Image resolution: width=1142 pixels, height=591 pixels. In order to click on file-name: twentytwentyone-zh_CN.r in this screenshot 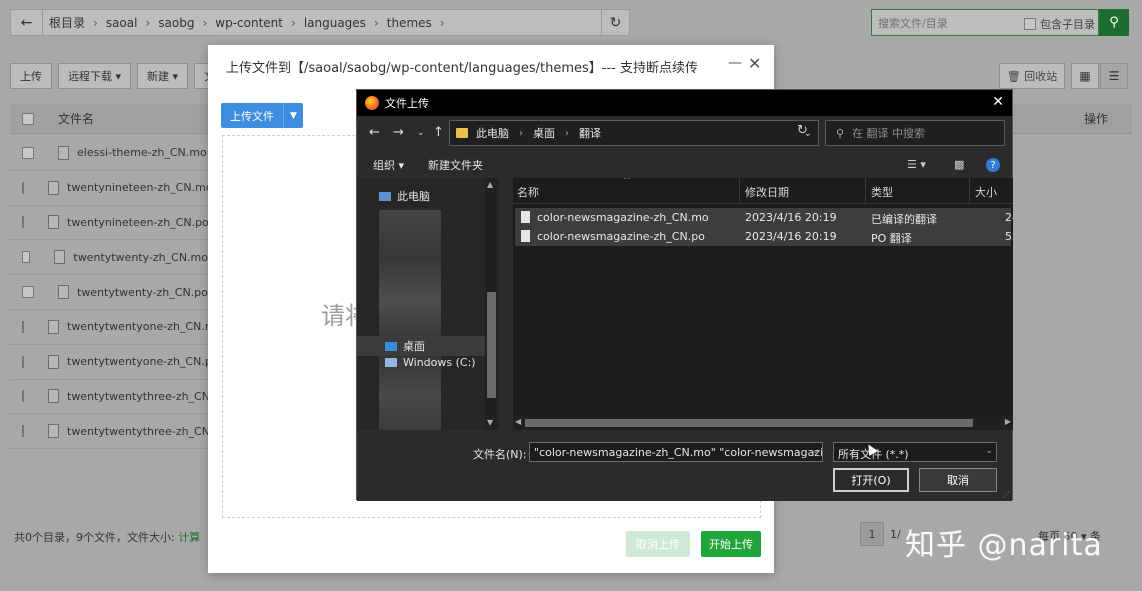, I will do `click(137, 326)`.